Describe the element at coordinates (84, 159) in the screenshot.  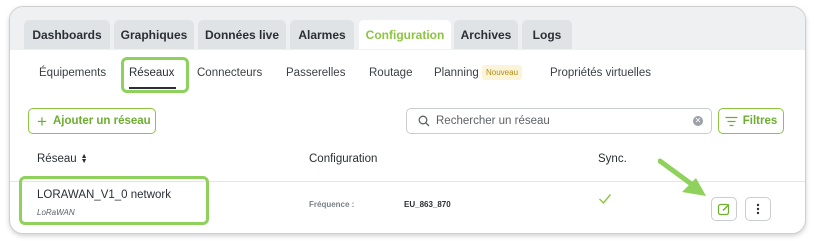
I see `sort-icon: ▲ ▼` at that location.